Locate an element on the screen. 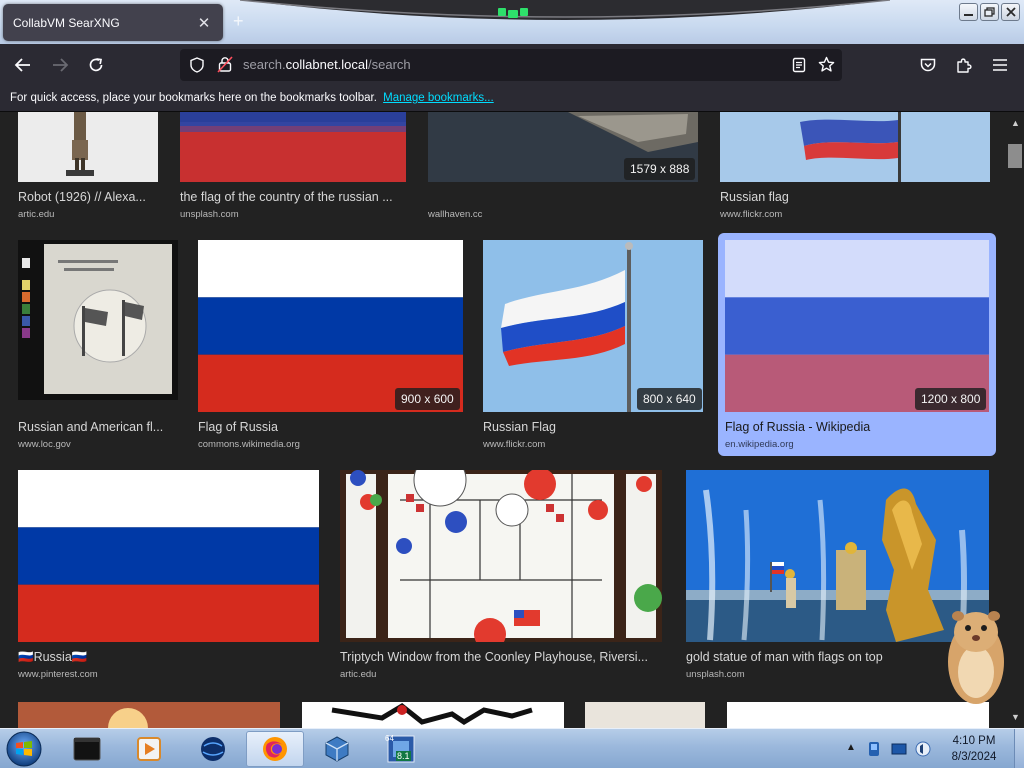  result-source: commons.wikimedia.org is located at coordinates (249, 444).